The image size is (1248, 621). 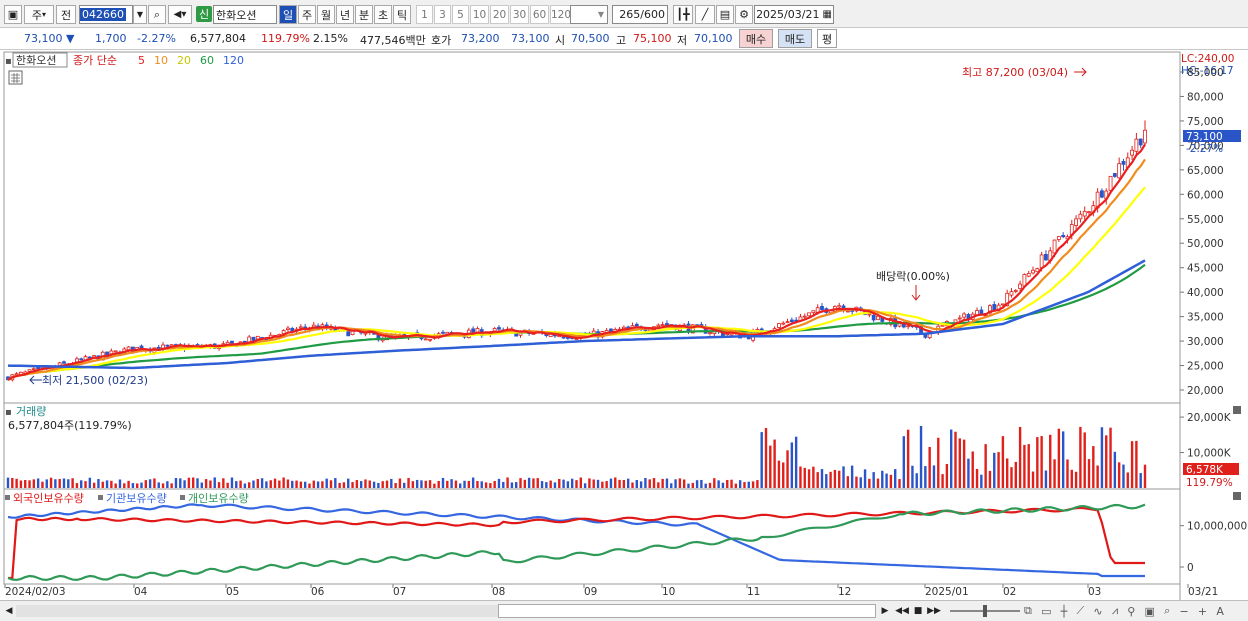 I want to click on interval-tab-1: 3, so click(x=442, y=14).